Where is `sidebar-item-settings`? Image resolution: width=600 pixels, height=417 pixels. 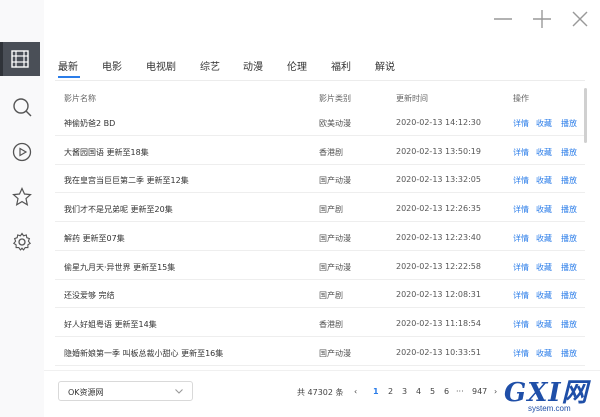 sidebar-item-settings is located at coordinates (22, 242).